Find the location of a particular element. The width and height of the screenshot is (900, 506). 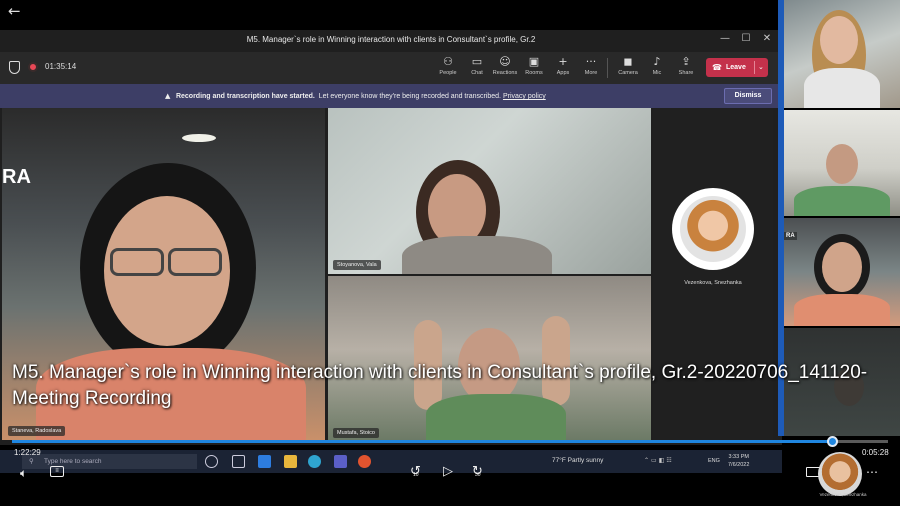

share-button: ⇪ Share is located at coordinates (686, 65).